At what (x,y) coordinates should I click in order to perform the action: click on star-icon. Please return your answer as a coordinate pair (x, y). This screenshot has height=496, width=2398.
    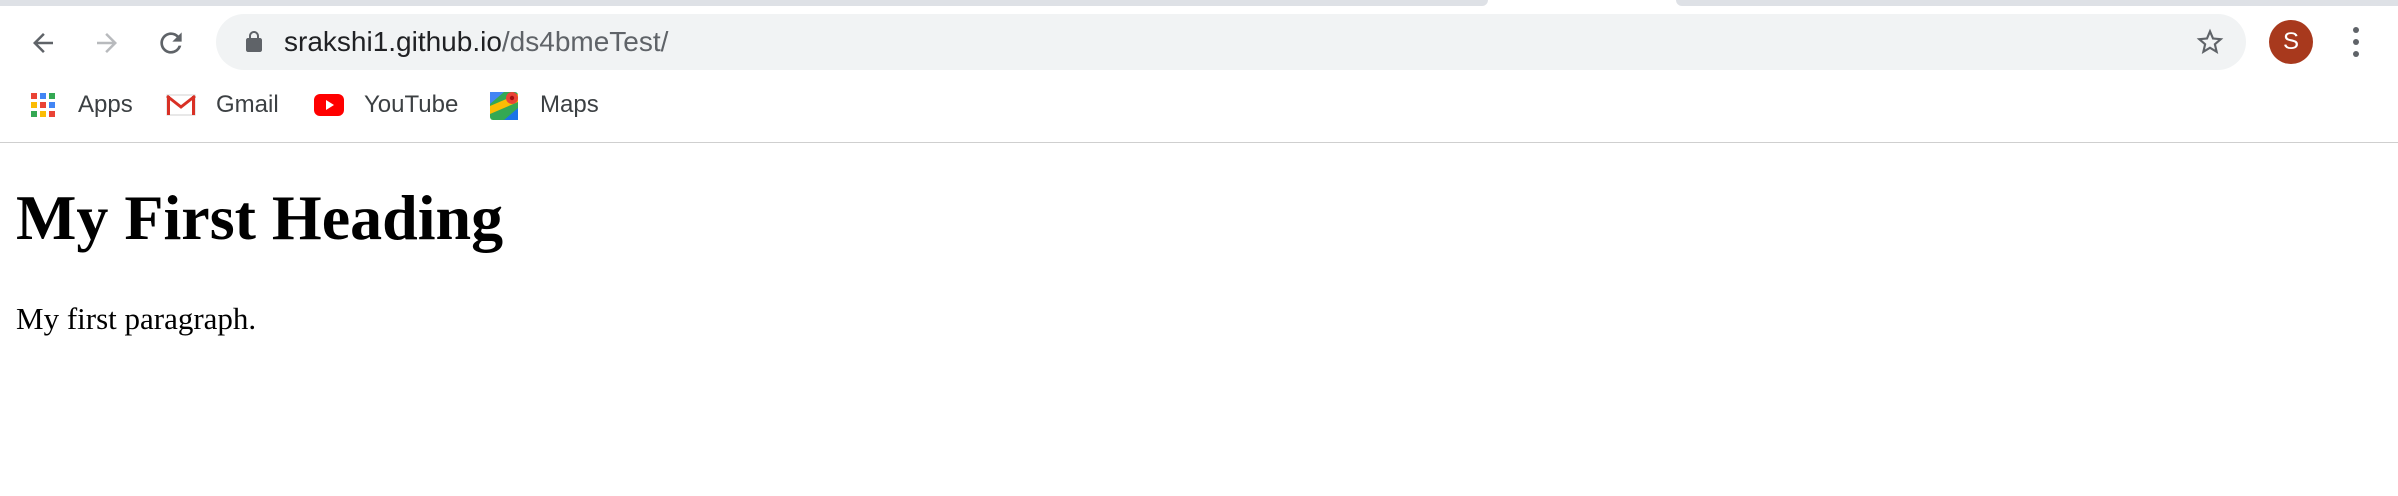
    Looking at the image, I should click on (2210, 42).